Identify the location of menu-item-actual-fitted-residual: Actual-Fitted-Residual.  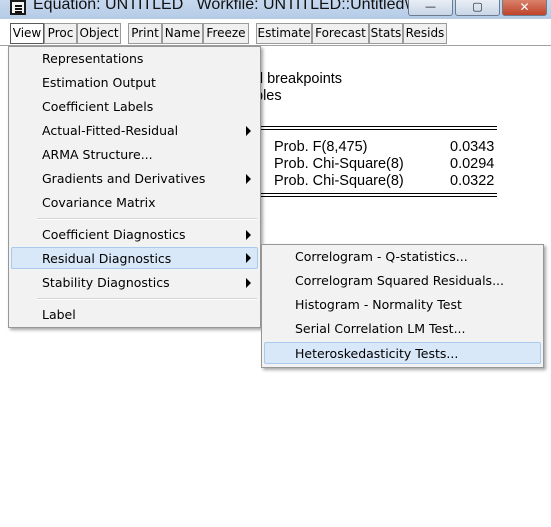
(134, 131).